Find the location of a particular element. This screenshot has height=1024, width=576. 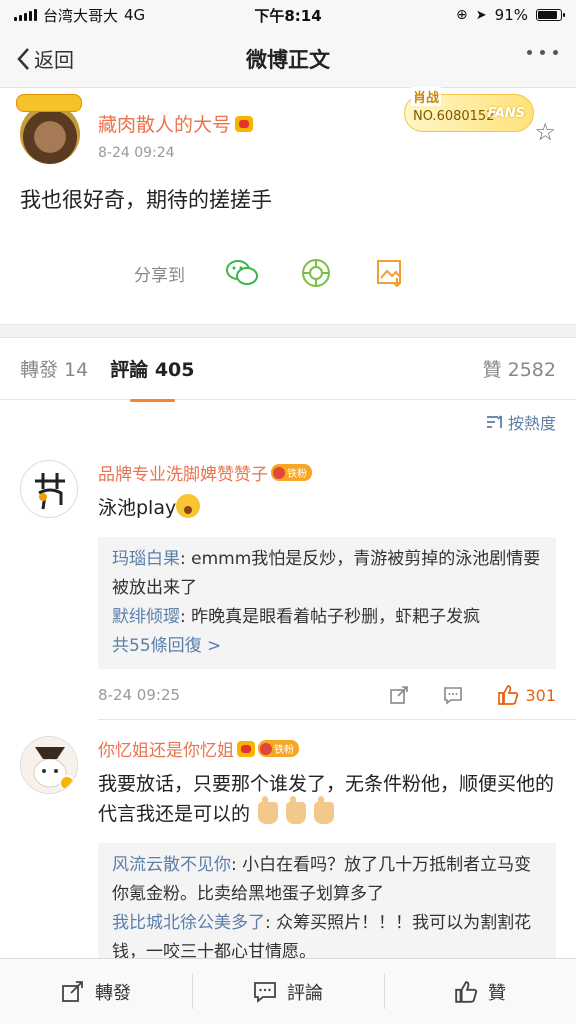

comment-text: 我要放话，只要那个谁发了，无条件粉他，顺便买他的代言我还是可以的 is located at coordinates (327, 799).